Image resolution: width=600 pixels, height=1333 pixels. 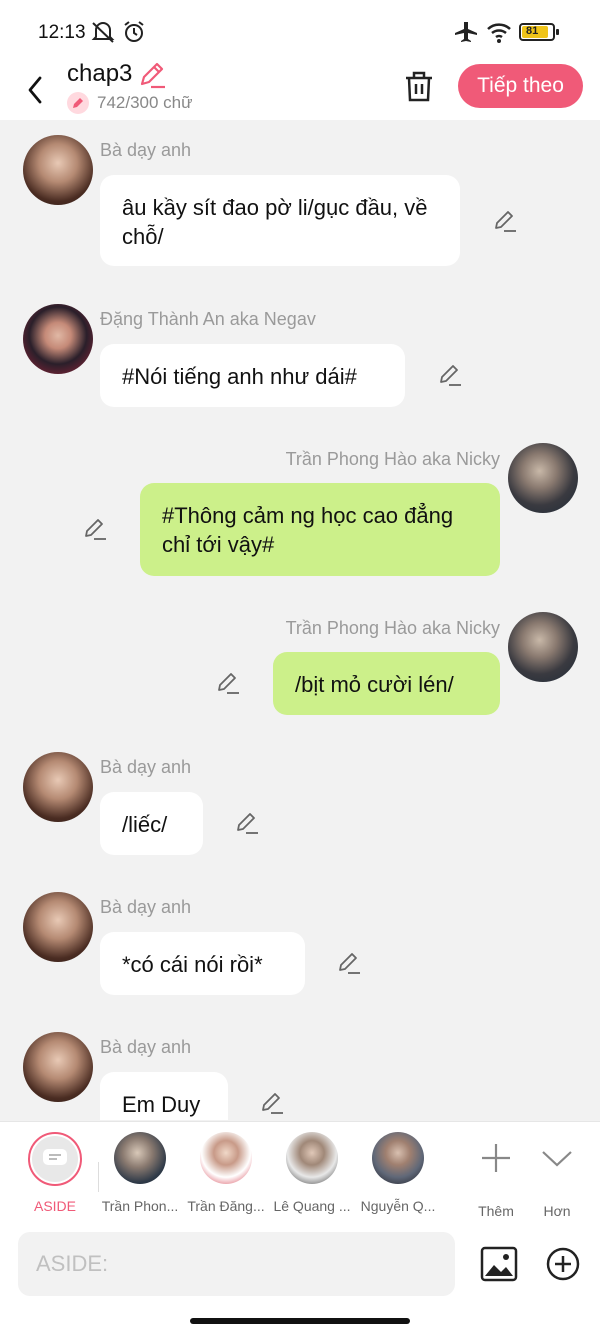 I want to click on trash-icon, so click(x=419, y=86).